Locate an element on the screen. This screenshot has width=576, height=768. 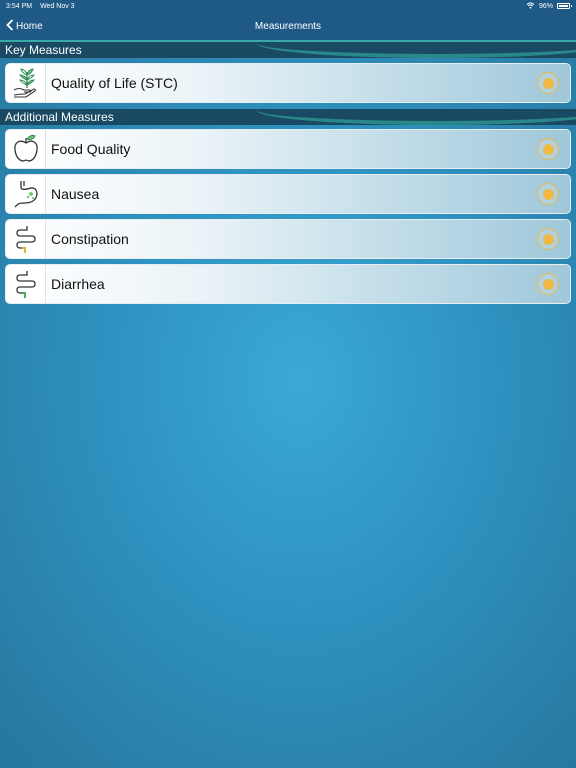
measure-row-diarrhea: Diarrhea is located at coordinates (288, 284).